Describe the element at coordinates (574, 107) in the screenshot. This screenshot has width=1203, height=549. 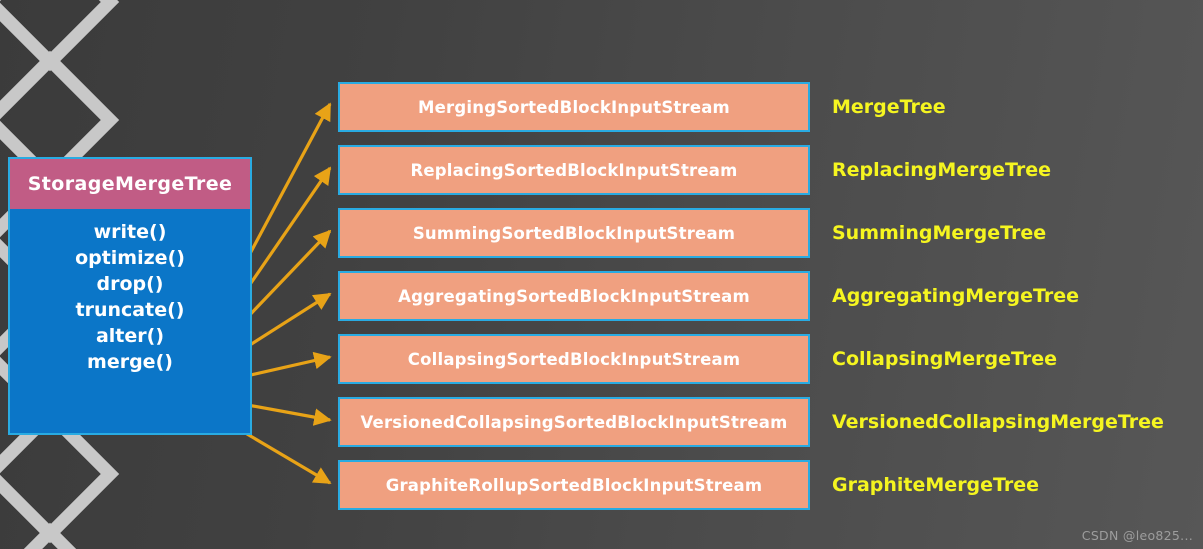
I see `stream-box-merging: MergingSortedBlockInputStream` at that location.